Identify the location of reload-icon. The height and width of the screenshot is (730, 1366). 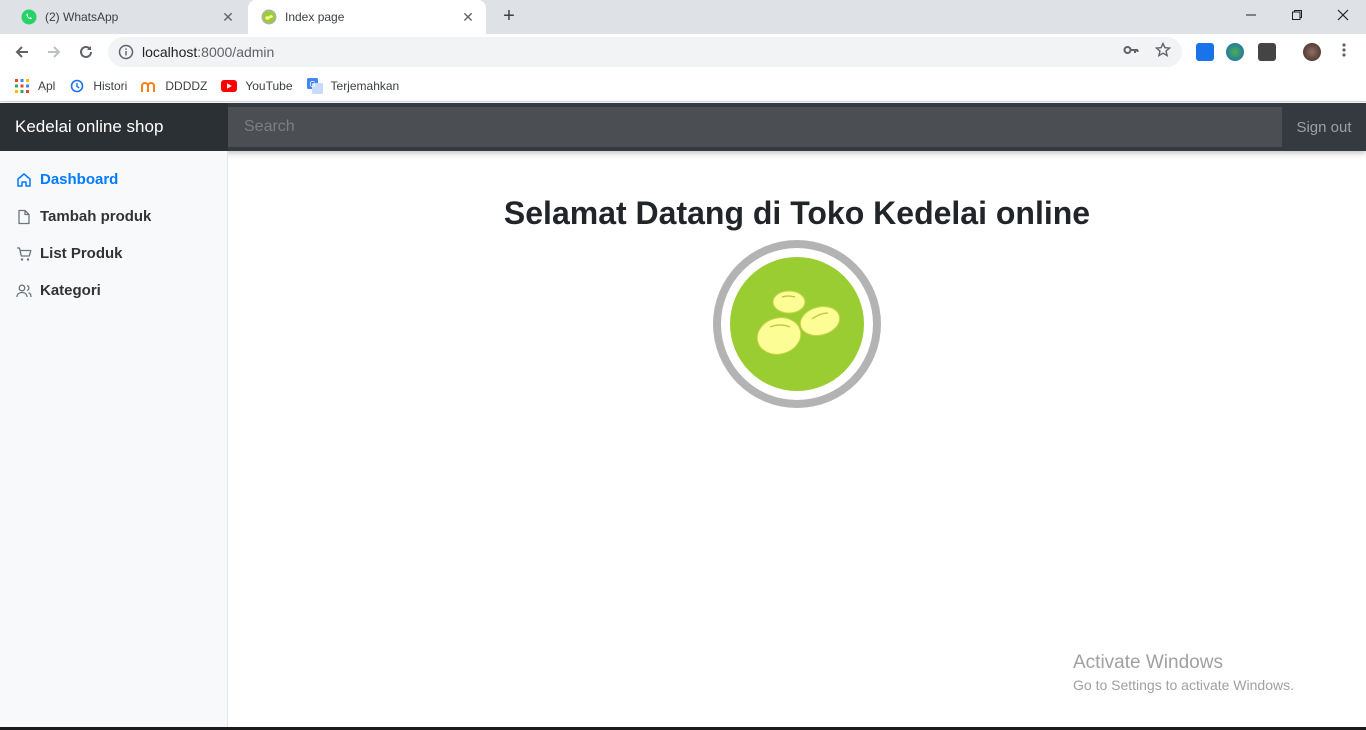
(86, 51).